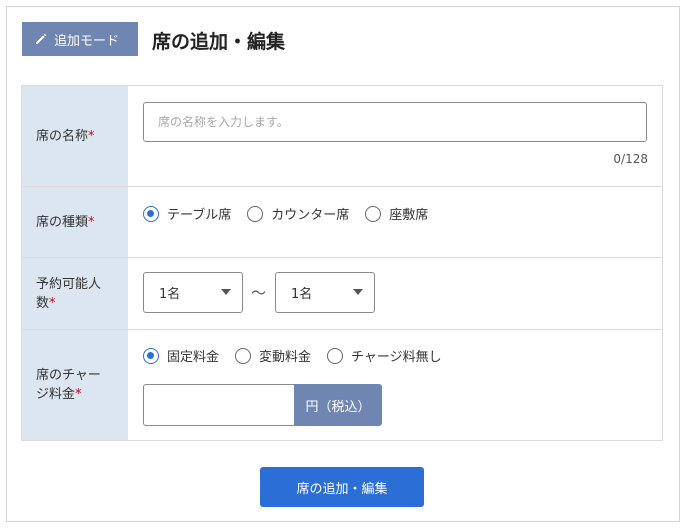  Describe the element at coordinates (298, 213) in the screenshot. I see `radio-option-counter: カウンター席` at that location.